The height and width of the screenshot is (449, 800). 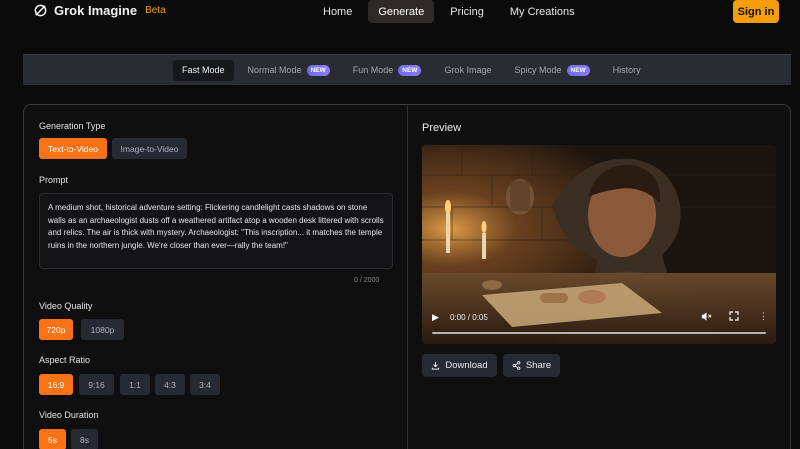 What do you see at coordinates (542, 11) in the screenshot?
I see `nav-my-creations: My Creations` at bounding box center [542, 11].